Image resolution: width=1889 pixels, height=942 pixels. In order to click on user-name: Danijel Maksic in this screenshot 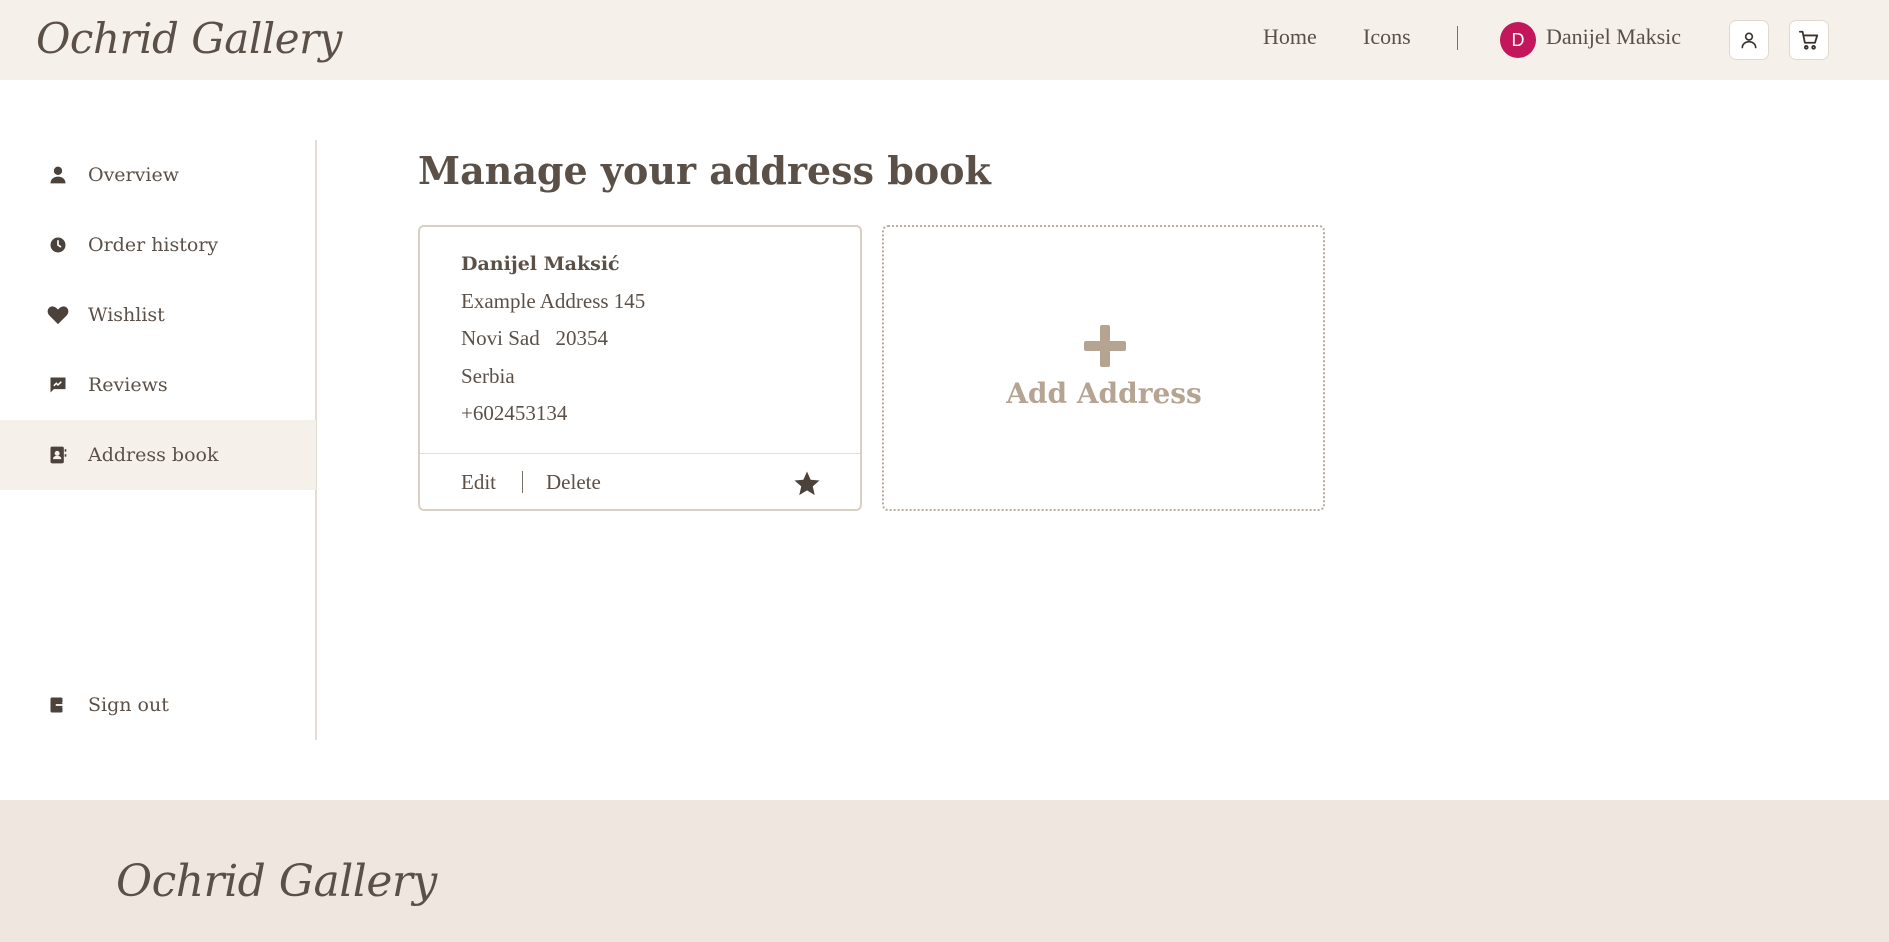, I will do `click(1613, 37)`.